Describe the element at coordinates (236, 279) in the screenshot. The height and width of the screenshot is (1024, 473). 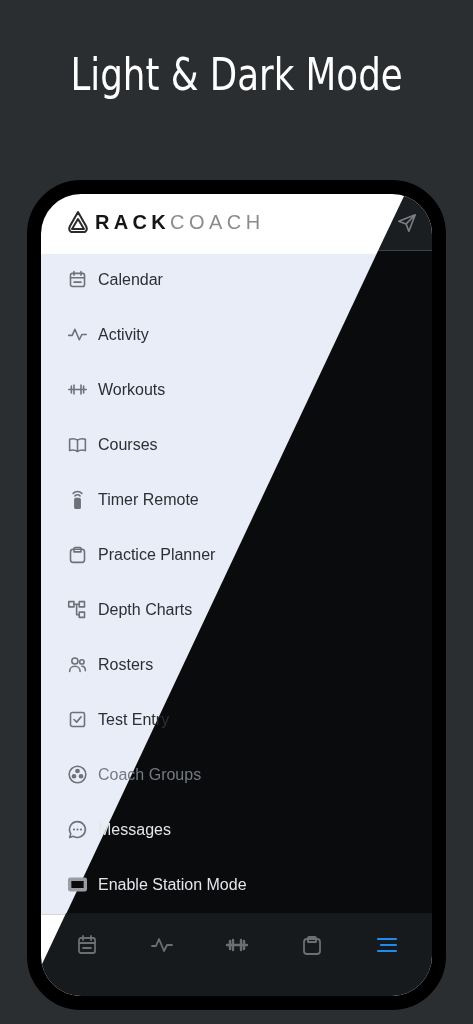
I see `menu-item: Calendar` at that location.